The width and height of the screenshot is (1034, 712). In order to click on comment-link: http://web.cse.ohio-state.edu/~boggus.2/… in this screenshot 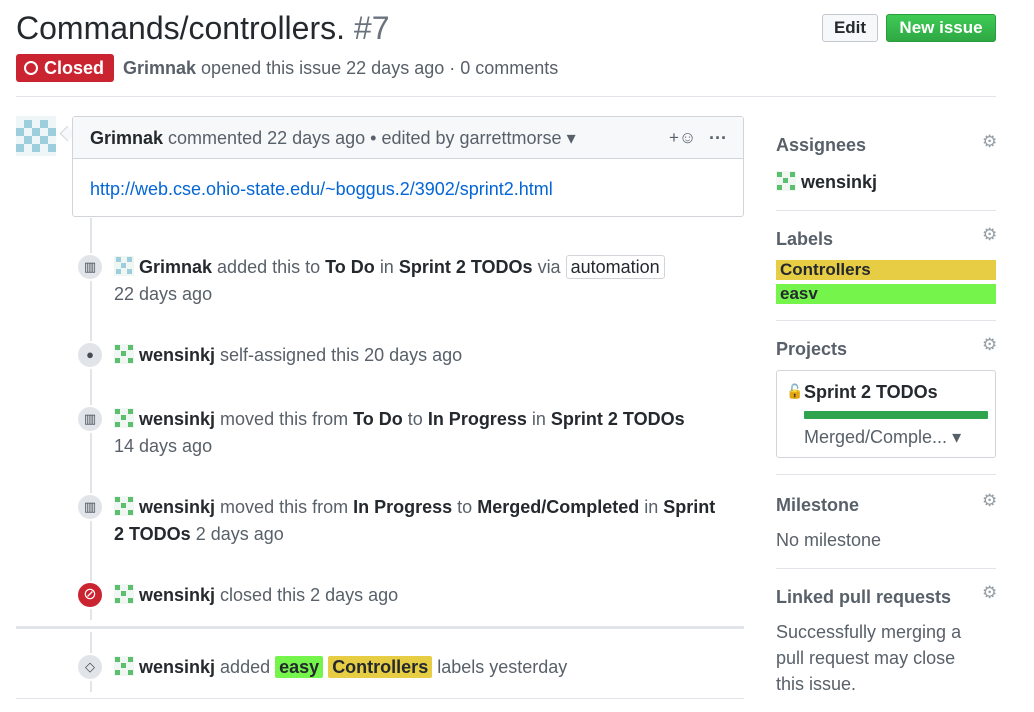, I will do `click(321, 189)`.